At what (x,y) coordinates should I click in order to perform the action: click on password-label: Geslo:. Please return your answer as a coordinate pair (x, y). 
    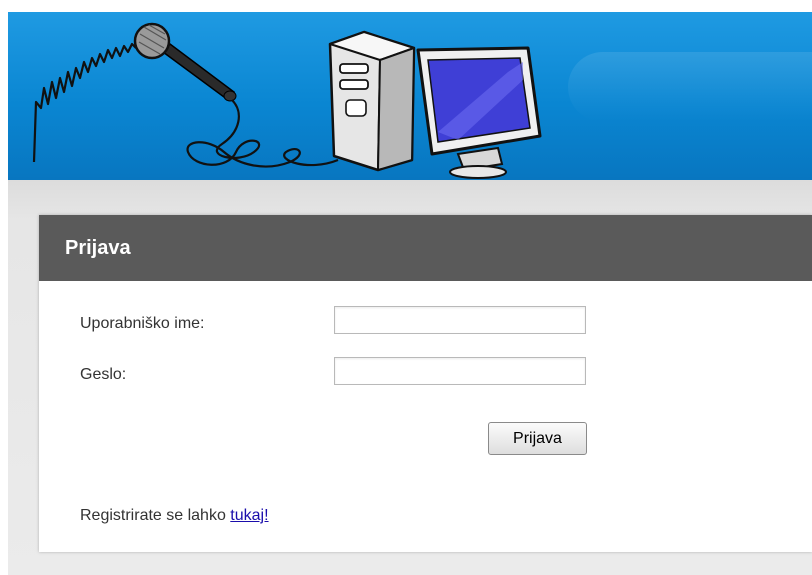
    Looking at the image, I should click on (103, 374).